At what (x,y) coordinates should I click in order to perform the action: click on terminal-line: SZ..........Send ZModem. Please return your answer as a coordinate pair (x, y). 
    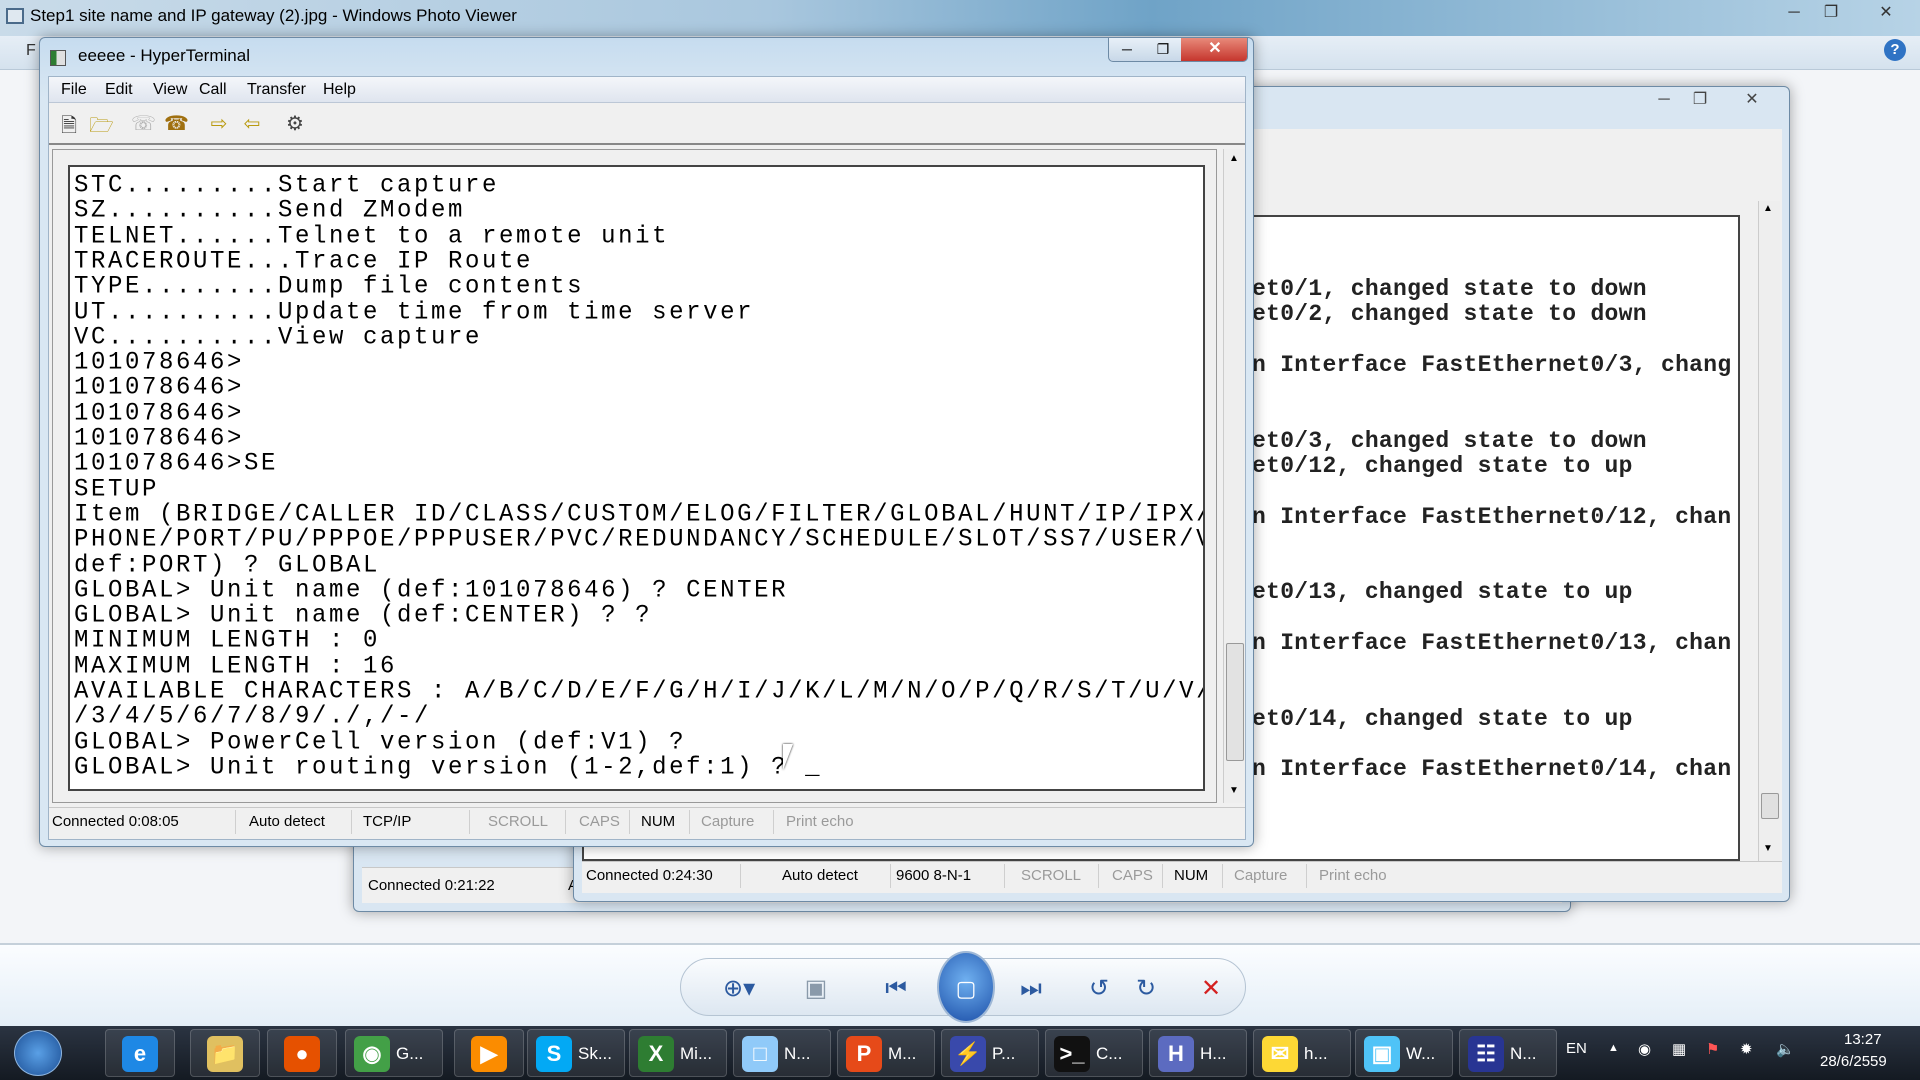
    Looking at the image, I should click on (270, 210).